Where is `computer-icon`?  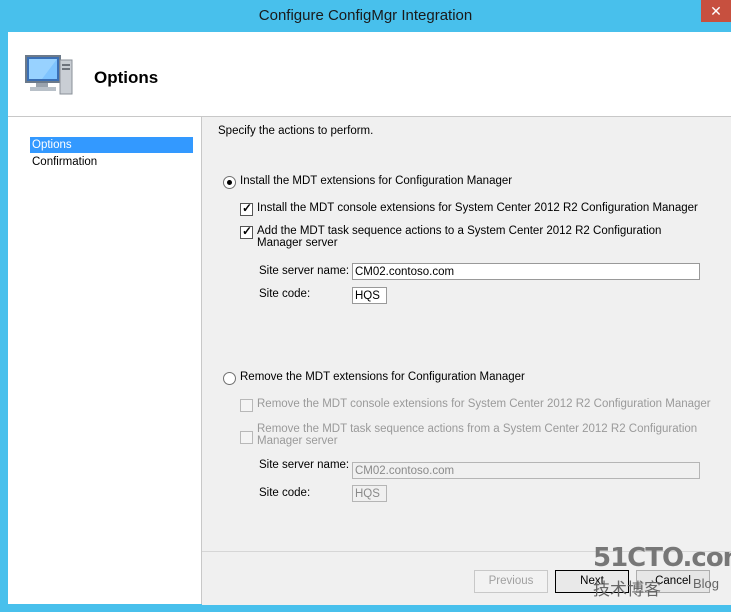 computer-icon is located at coordinates (49, 75).